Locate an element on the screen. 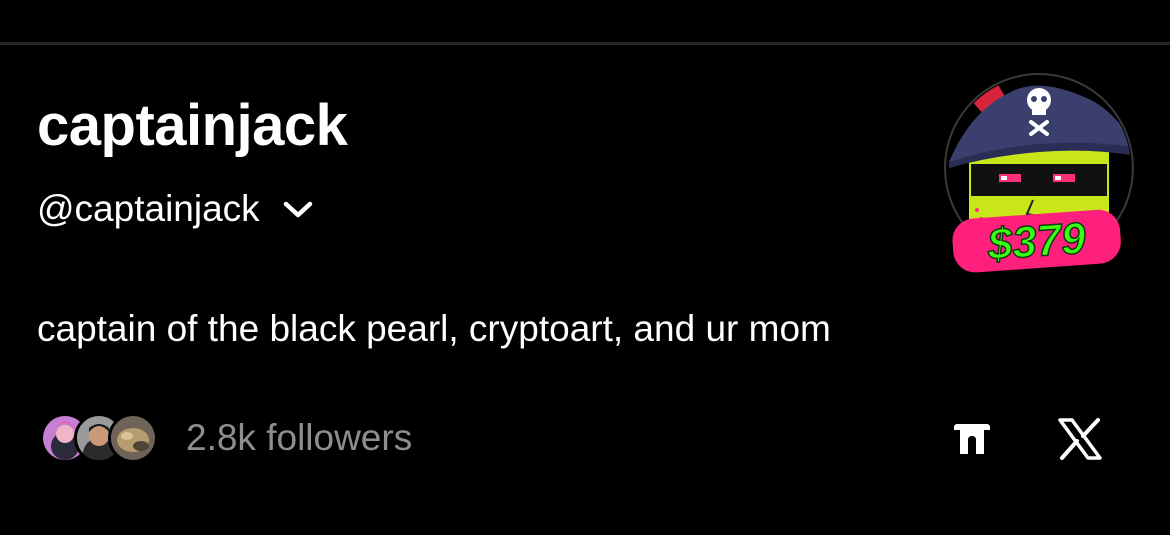 The image size is (1170, 535). svg-text: $379 is located at coordinates (1036, 242).